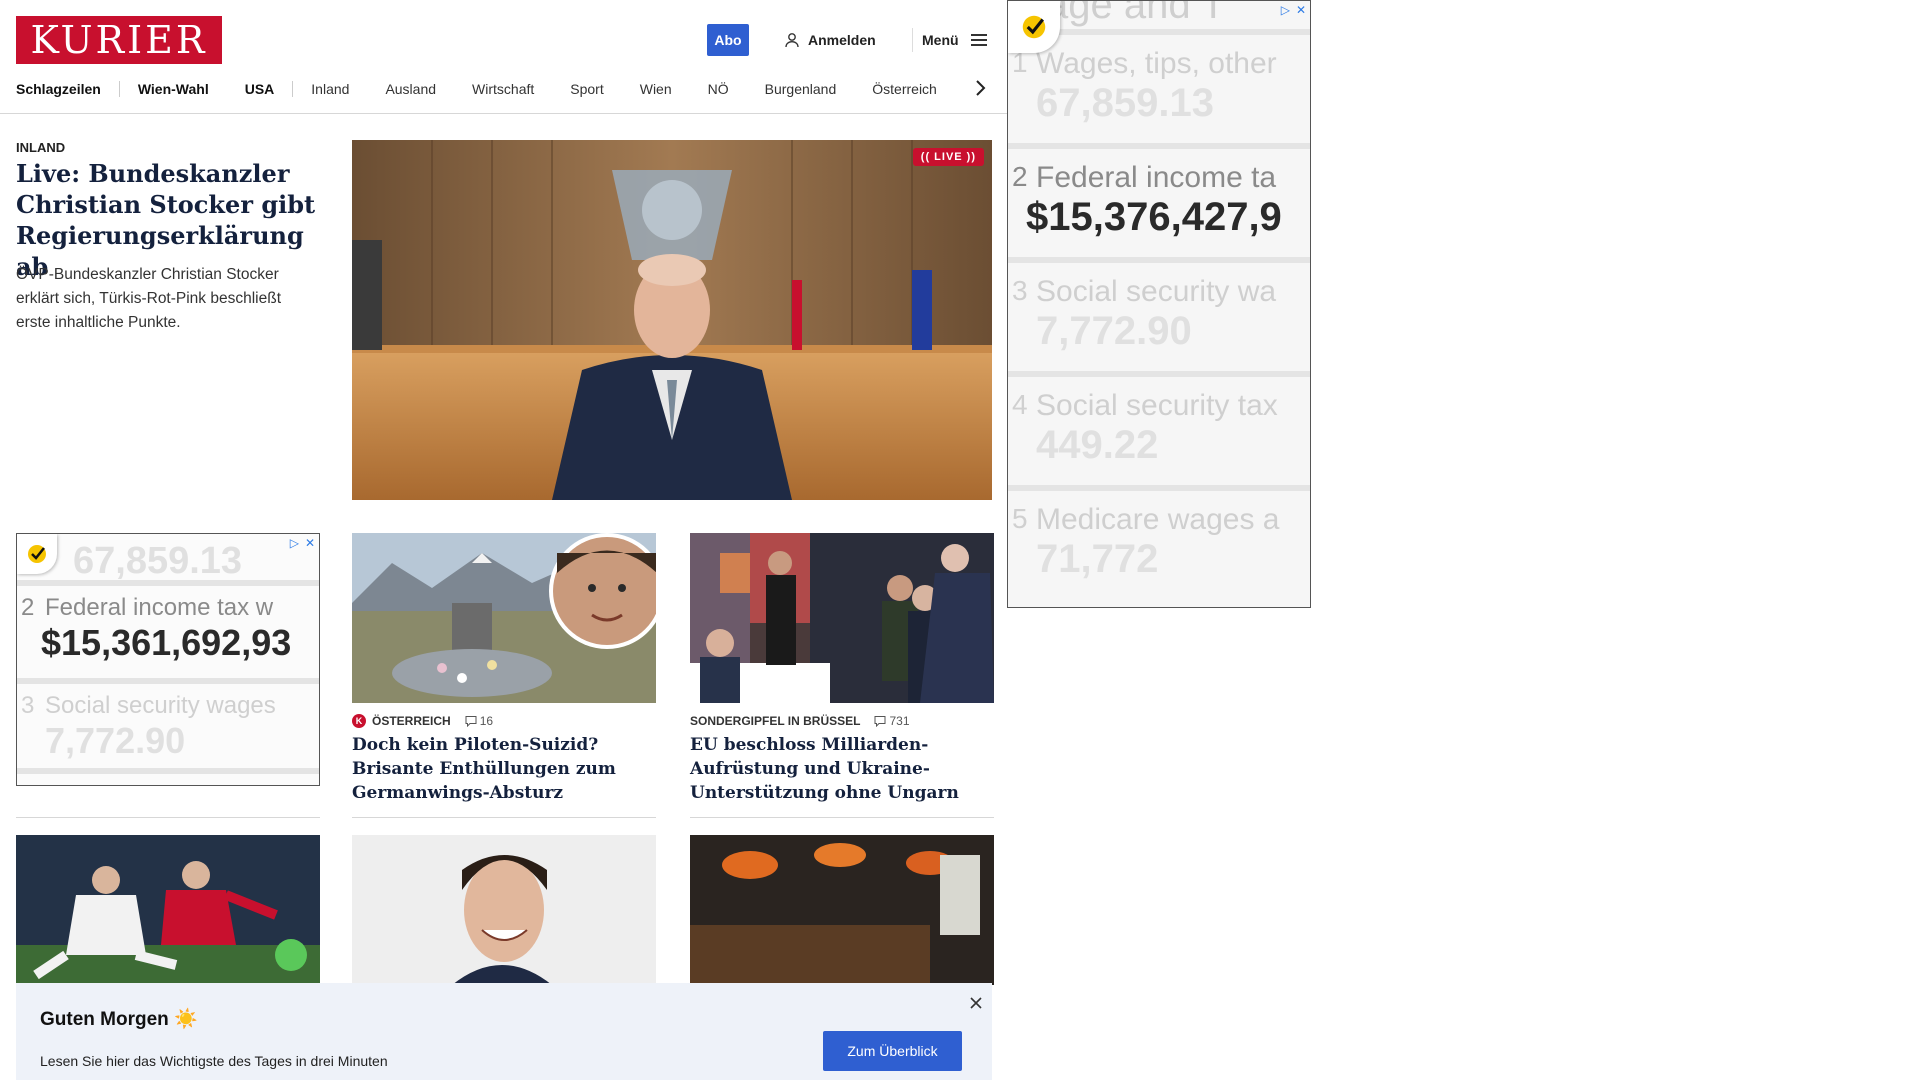  Describe the element at coordinates (892, 1051) in the screenshot. I see `overview-button: Zum Überblick` at that location.